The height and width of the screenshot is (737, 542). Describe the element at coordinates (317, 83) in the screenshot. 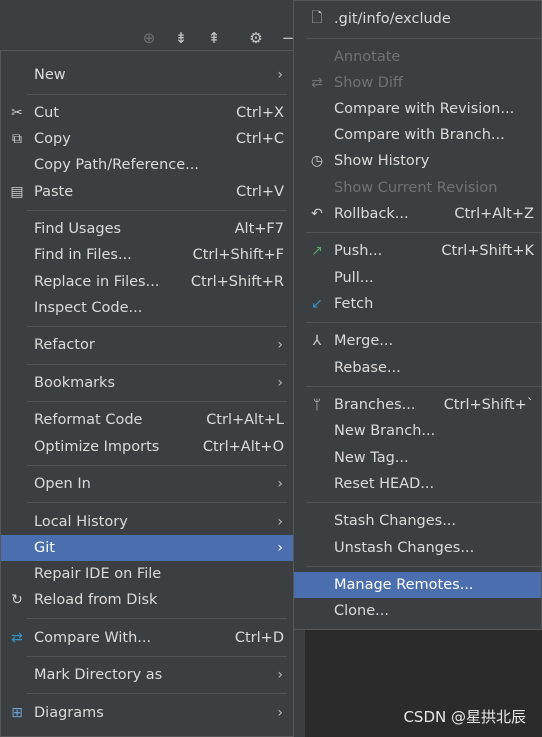

I see `diff-arrows-icon: ⇄` at that location.